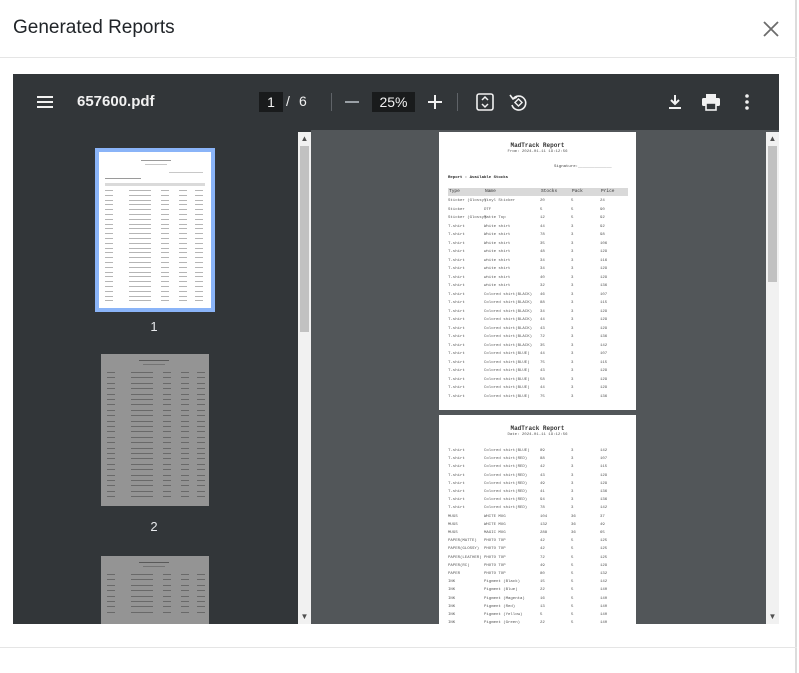  I want to click on table-cell: Colored shirt(BLUE), so click(507, 379).